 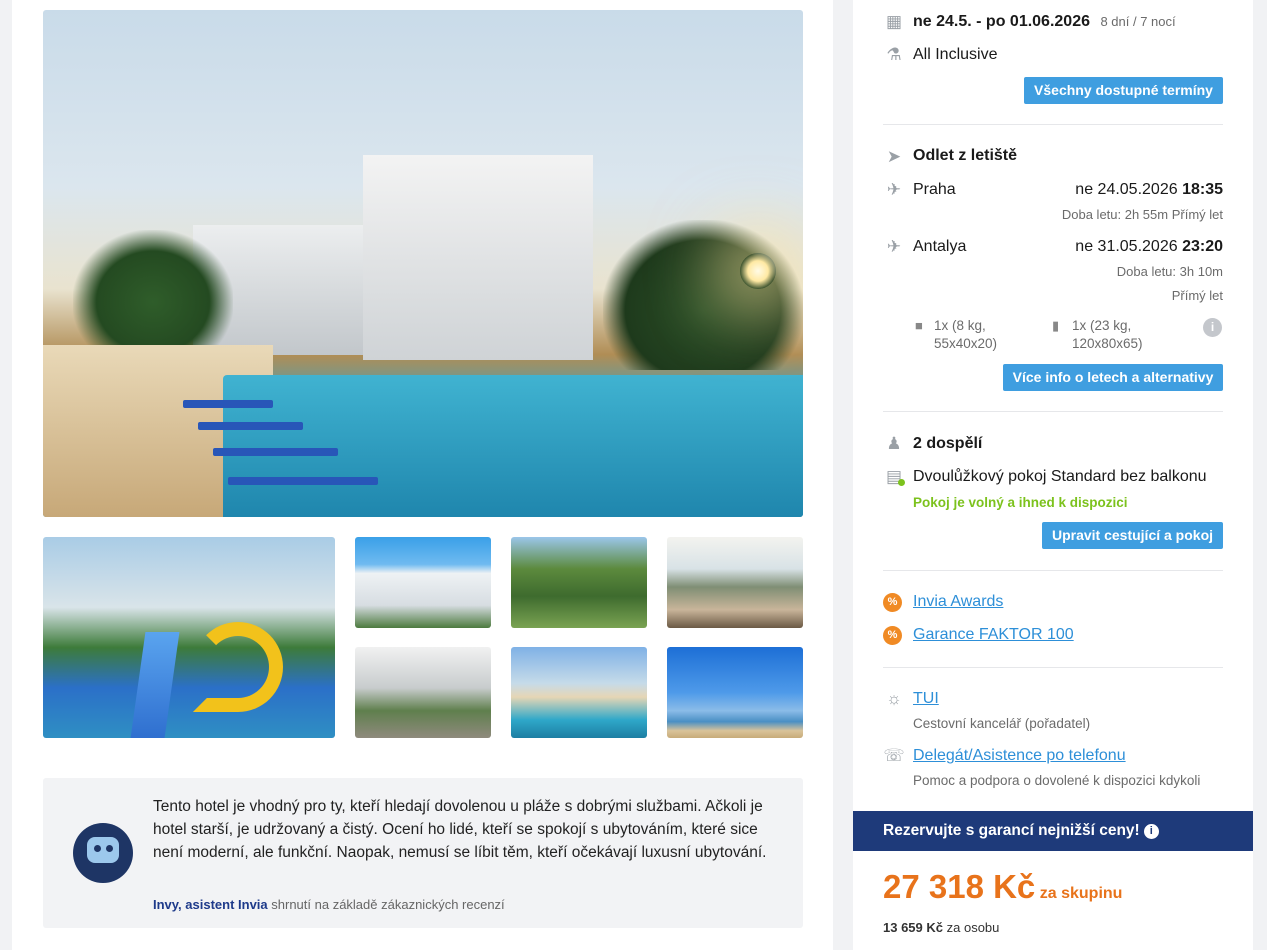 What do you see at coordinates (1202, 246) in the screenshot?
I see `inbound-time: 23:20` at bounding box center [1202, 246].